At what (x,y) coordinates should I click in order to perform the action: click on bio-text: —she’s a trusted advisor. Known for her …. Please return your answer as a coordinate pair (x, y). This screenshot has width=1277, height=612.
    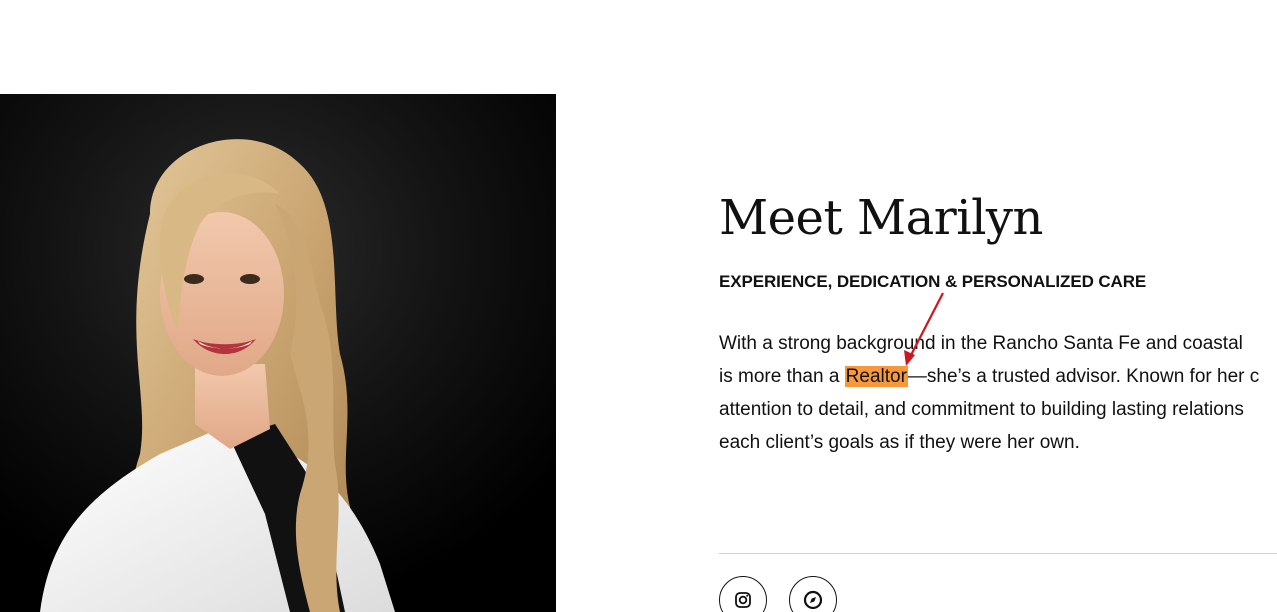
    Looking at the image, I should click on (1083, 376).